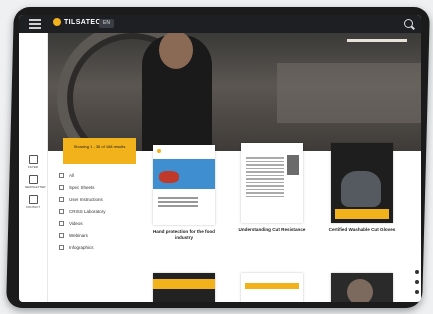 This screenshot has width=433, height=314. Describe the element at coordinates (293, 165) in the screenshot. I see `thumbnail-photo` at that location.